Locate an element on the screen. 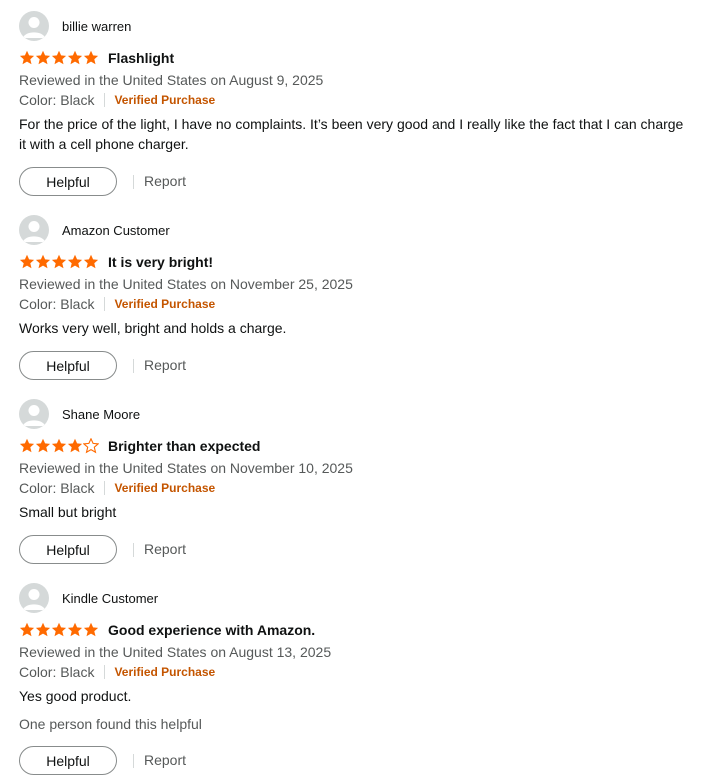  review-title: Flashlight is located at coordinates (141, 58).